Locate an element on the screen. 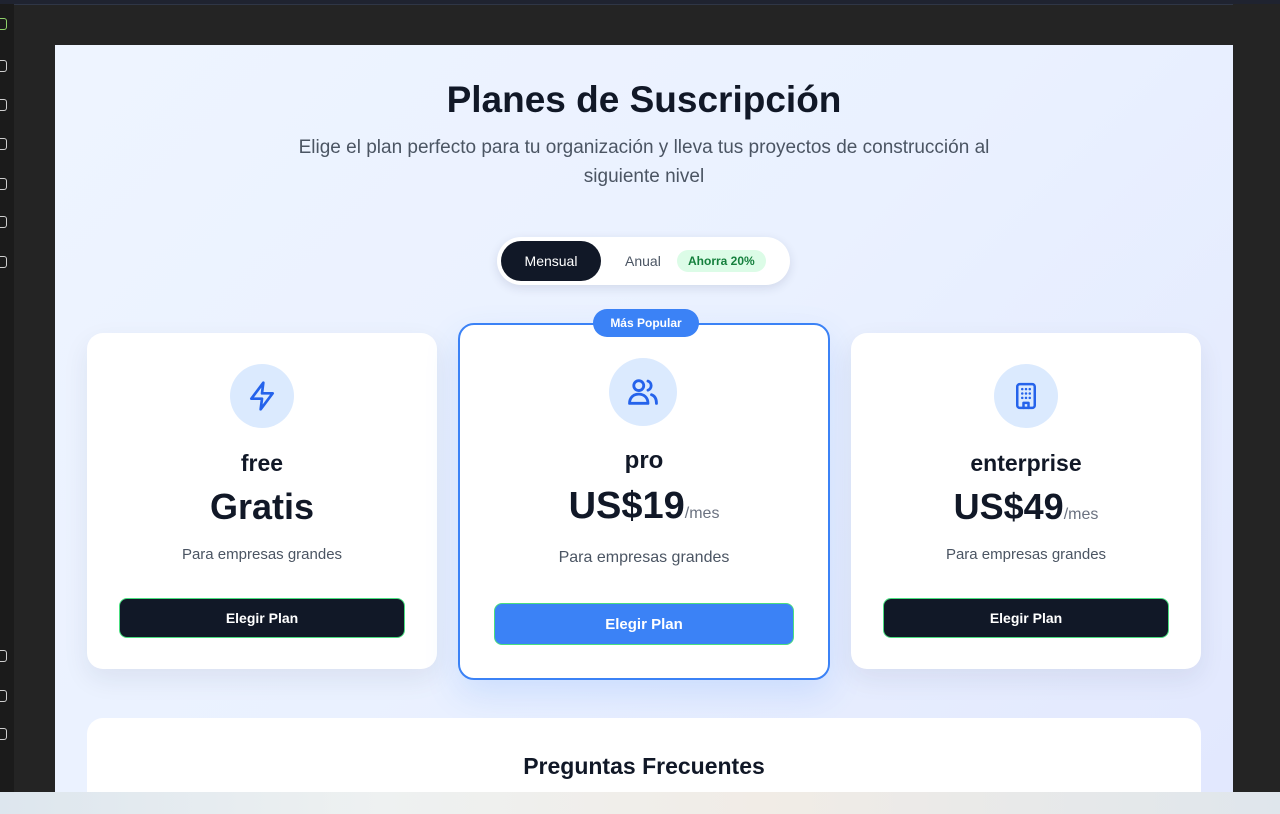  plan-price: US$19/mes is located at coordinates (644, 506).